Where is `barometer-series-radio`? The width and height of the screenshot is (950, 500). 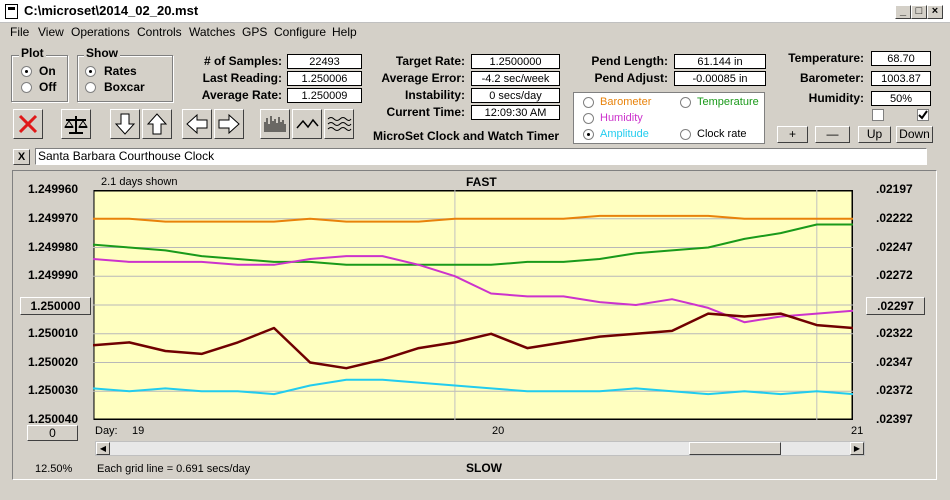 barometer-series-radio is located at coordinates (588, 102).